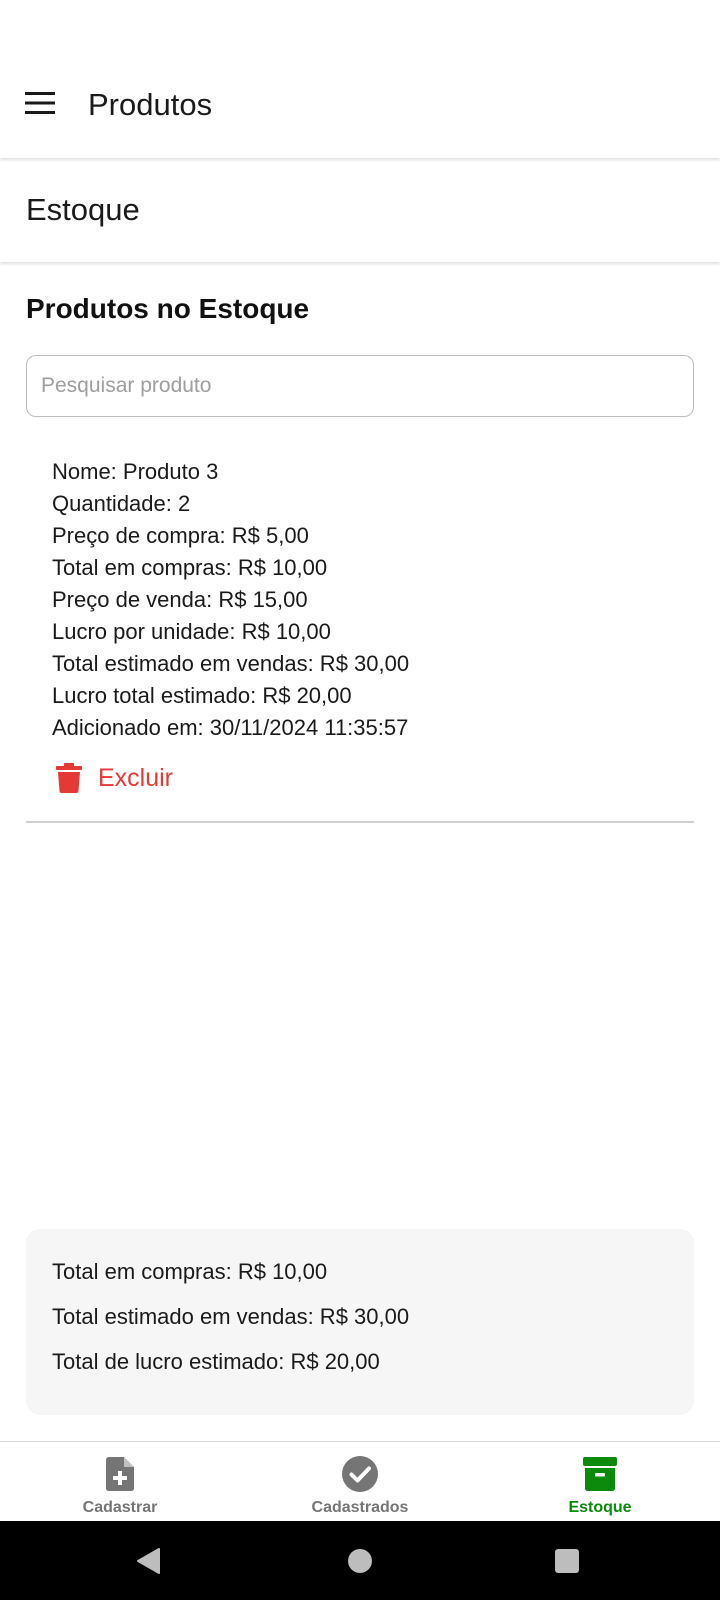 This screenshot has width=720, height=1600. What do you see at coordinates (360, 1474) in the screenshot?
I see `check-circle-icon` at bounding box center [360, 1474].